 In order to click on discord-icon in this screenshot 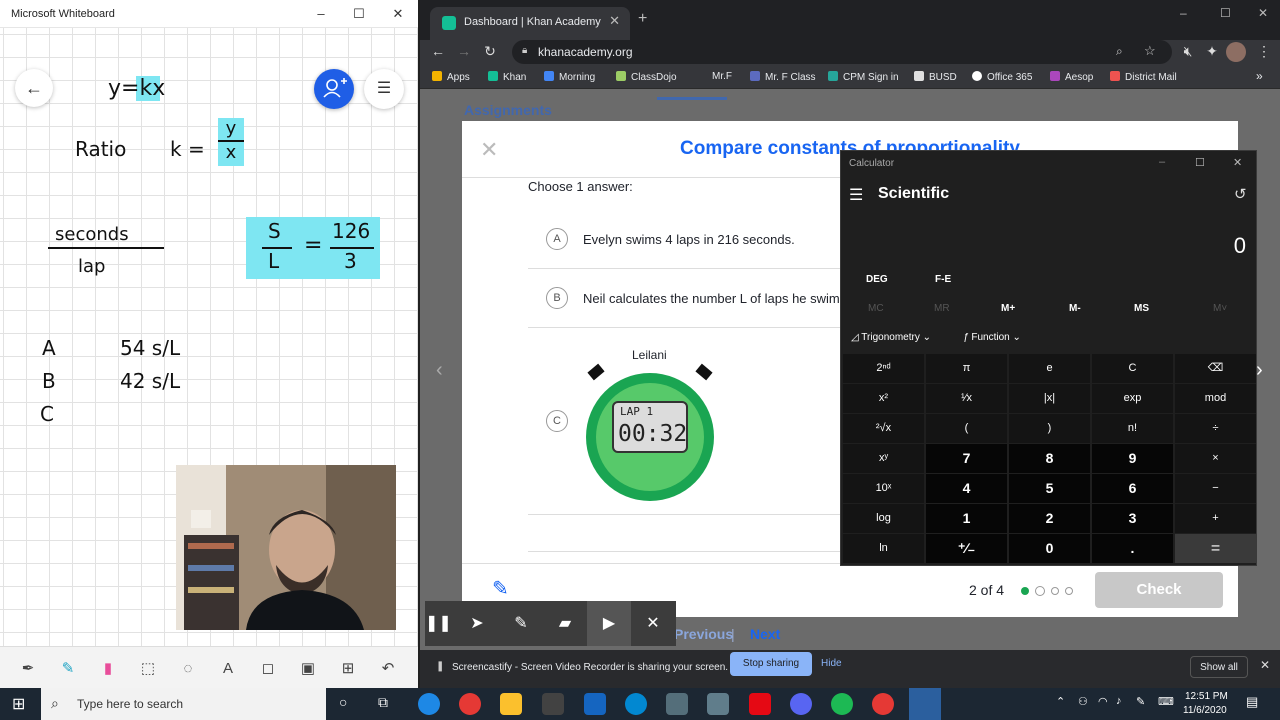, I will do `click(801, 704)`.